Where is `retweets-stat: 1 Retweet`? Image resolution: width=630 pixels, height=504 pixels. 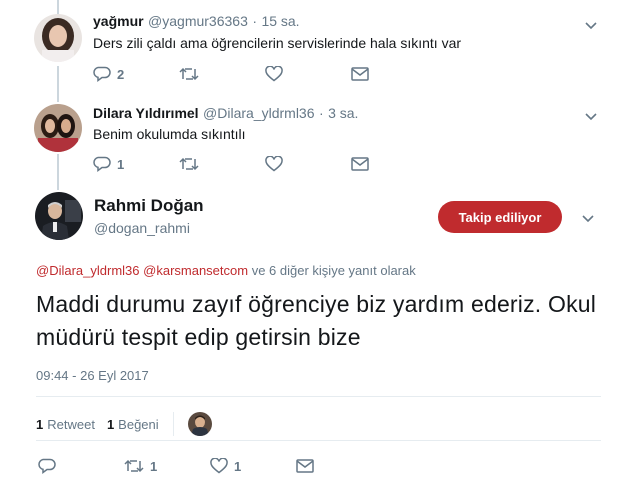
retweets-stat: 1 Retweet is located at coordinates (65, 424).